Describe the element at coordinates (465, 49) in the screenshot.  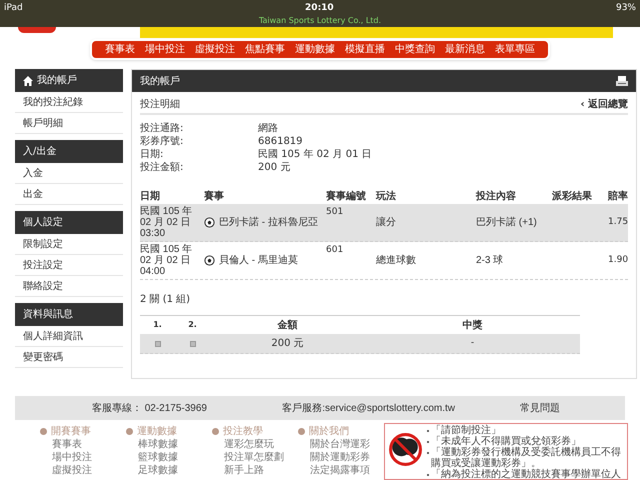
I see `nav-link: 最新消息` at that location.